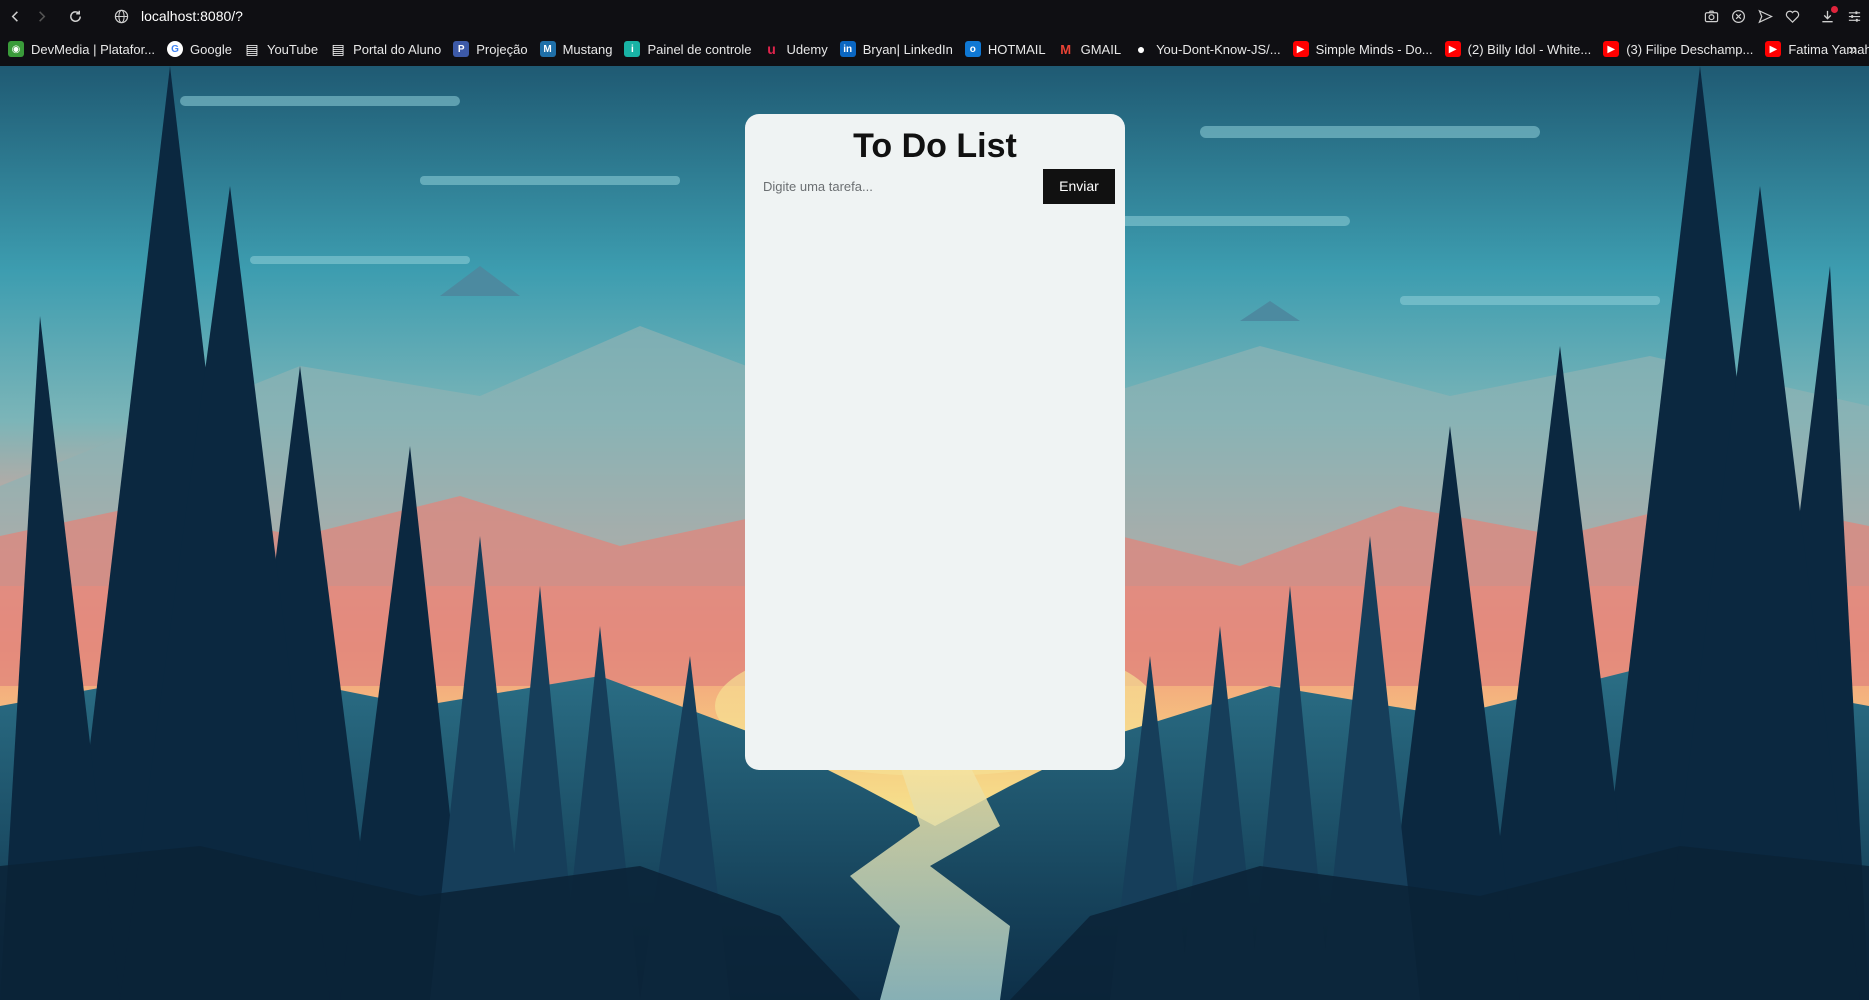 Image resolution: width=1869 pixels, height=1000 pixels. I want to click on panel-icon: i, so click(632, 49).